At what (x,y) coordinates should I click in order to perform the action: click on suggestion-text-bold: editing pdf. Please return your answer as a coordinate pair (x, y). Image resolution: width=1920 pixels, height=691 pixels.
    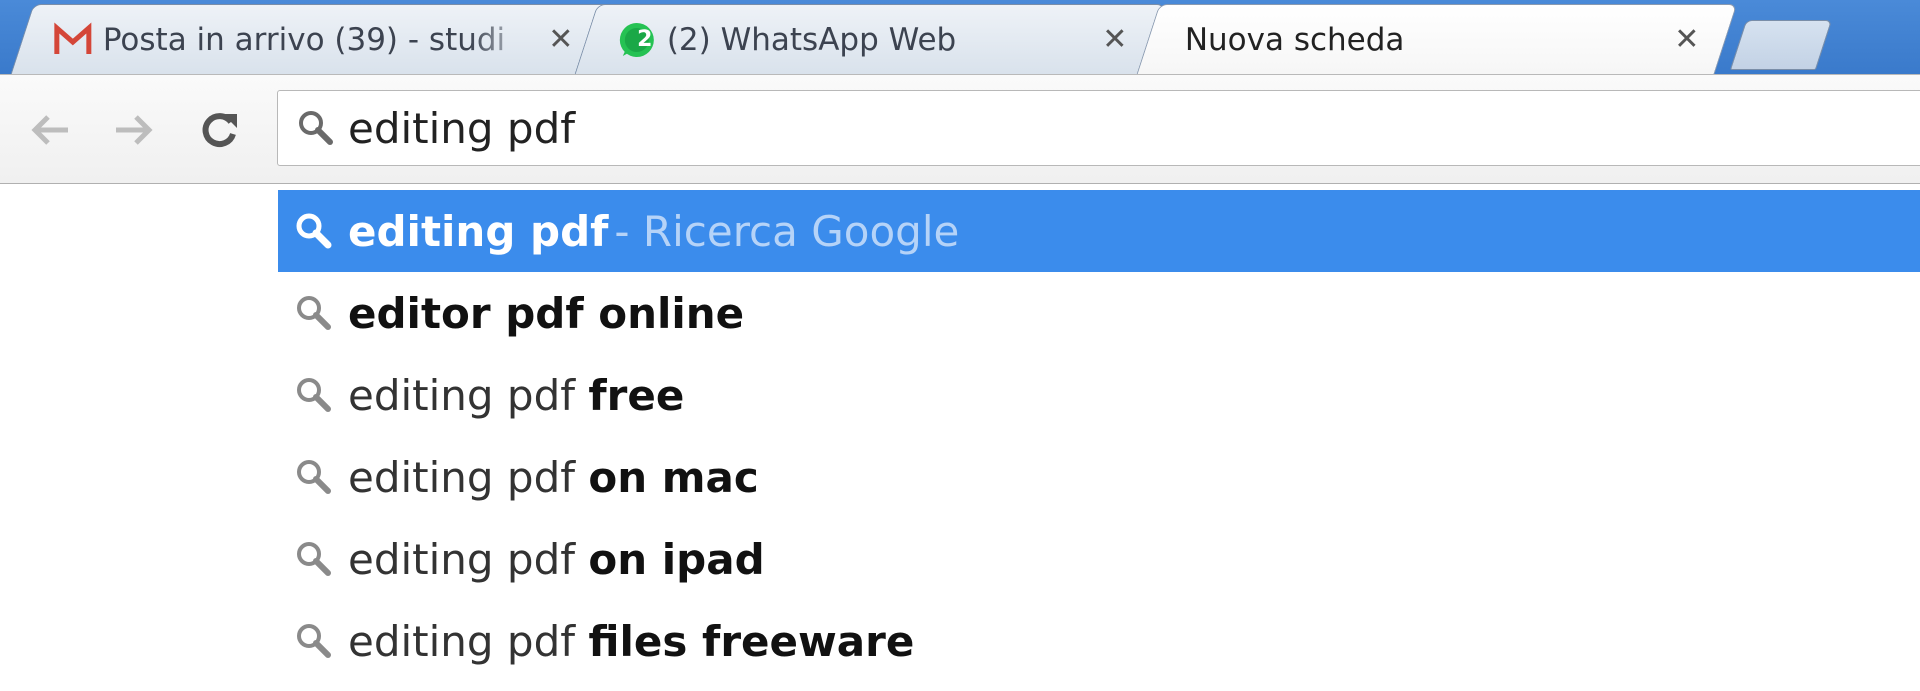
    Looking at the image, I should click on (478, 231).